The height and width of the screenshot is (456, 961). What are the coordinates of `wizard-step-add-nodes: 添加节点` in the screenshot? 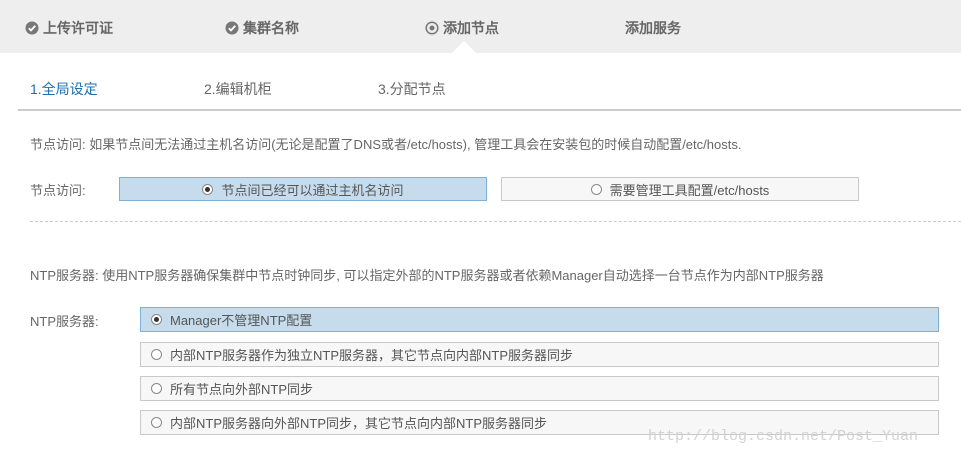 It's located at (462, 28).